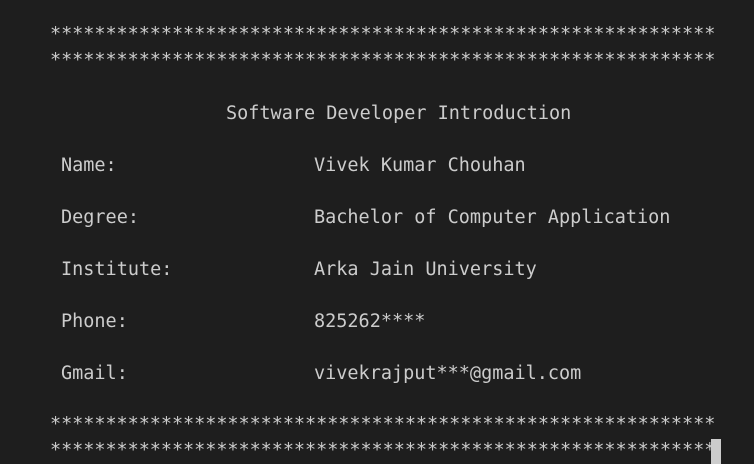  Describe the element at coordinates (425, 269) in the screenshot. I see `institute-value: Arka Jain University` at that location.